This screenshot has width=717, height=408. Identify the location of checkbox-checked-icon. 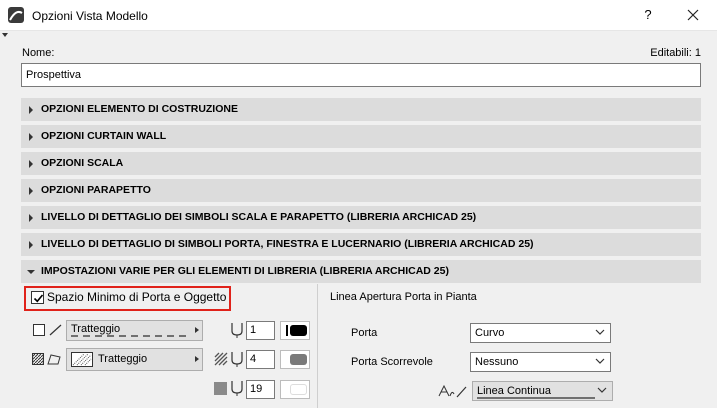
(38, 298).